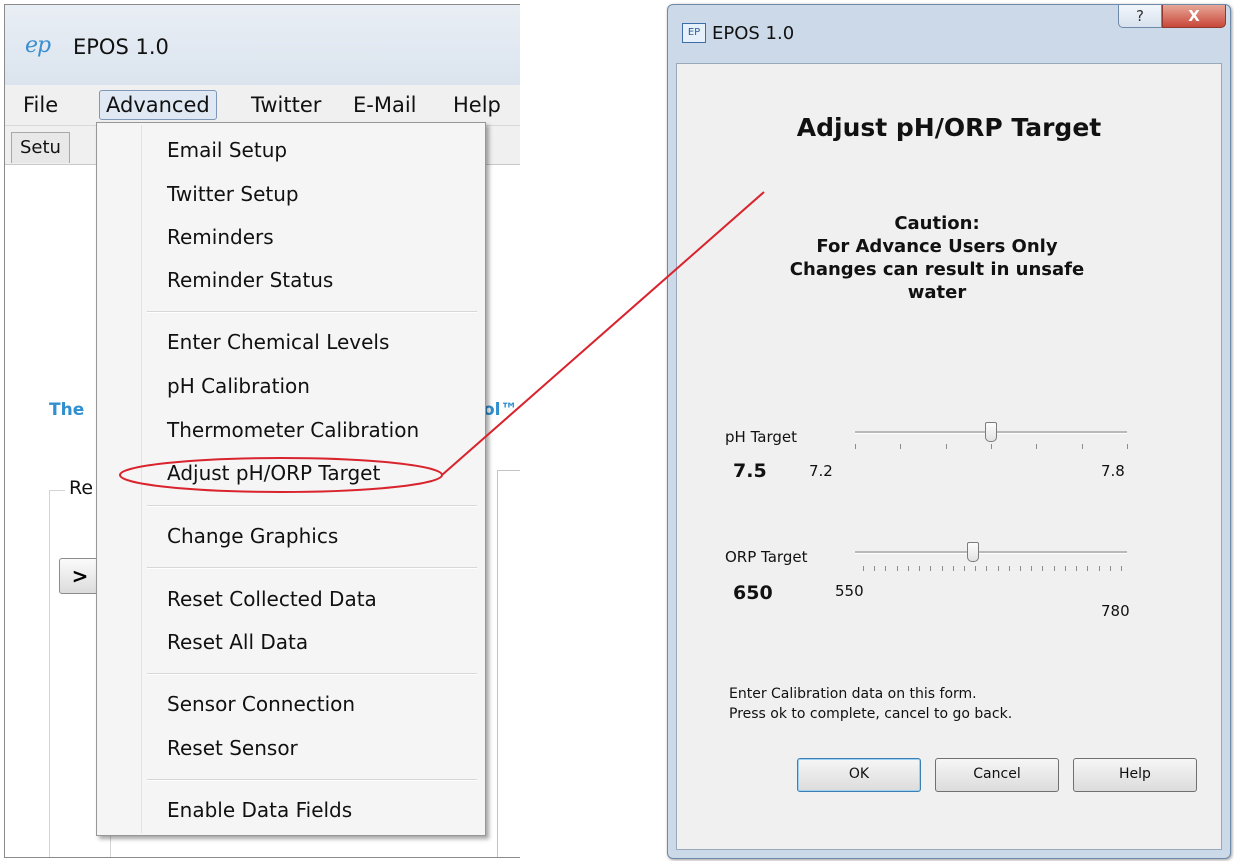 The height and width of the screenshot is (861, 1234). I want to click on dialog-title: EPOS 1.0, so click(753, 33).